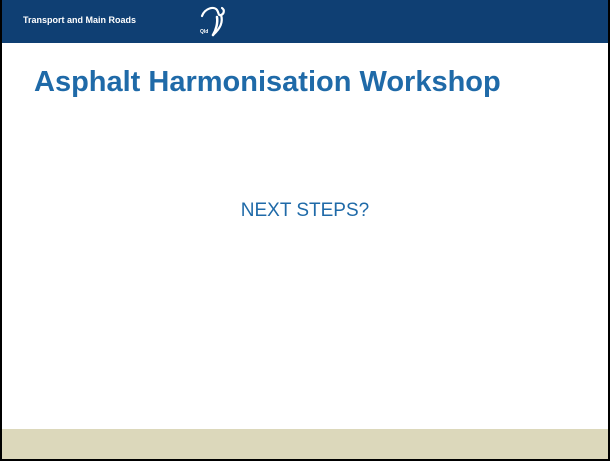 This screenshot has width=610, height=461. I want to click on slide-title: Asphalt Harmonisation Workshop, so click(267, 82).